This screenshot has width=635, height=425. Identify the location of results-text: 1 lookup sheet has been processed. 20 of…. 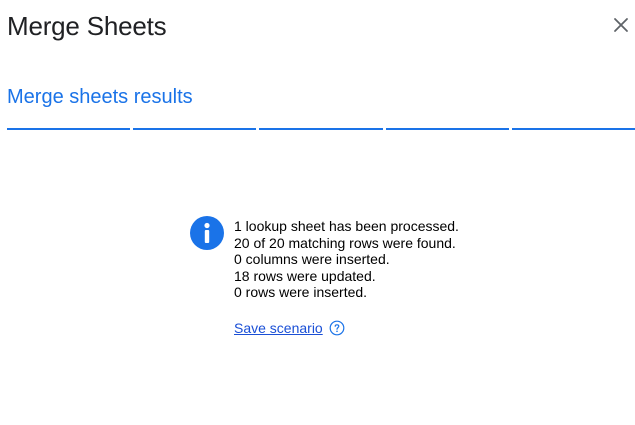
(346, 276).